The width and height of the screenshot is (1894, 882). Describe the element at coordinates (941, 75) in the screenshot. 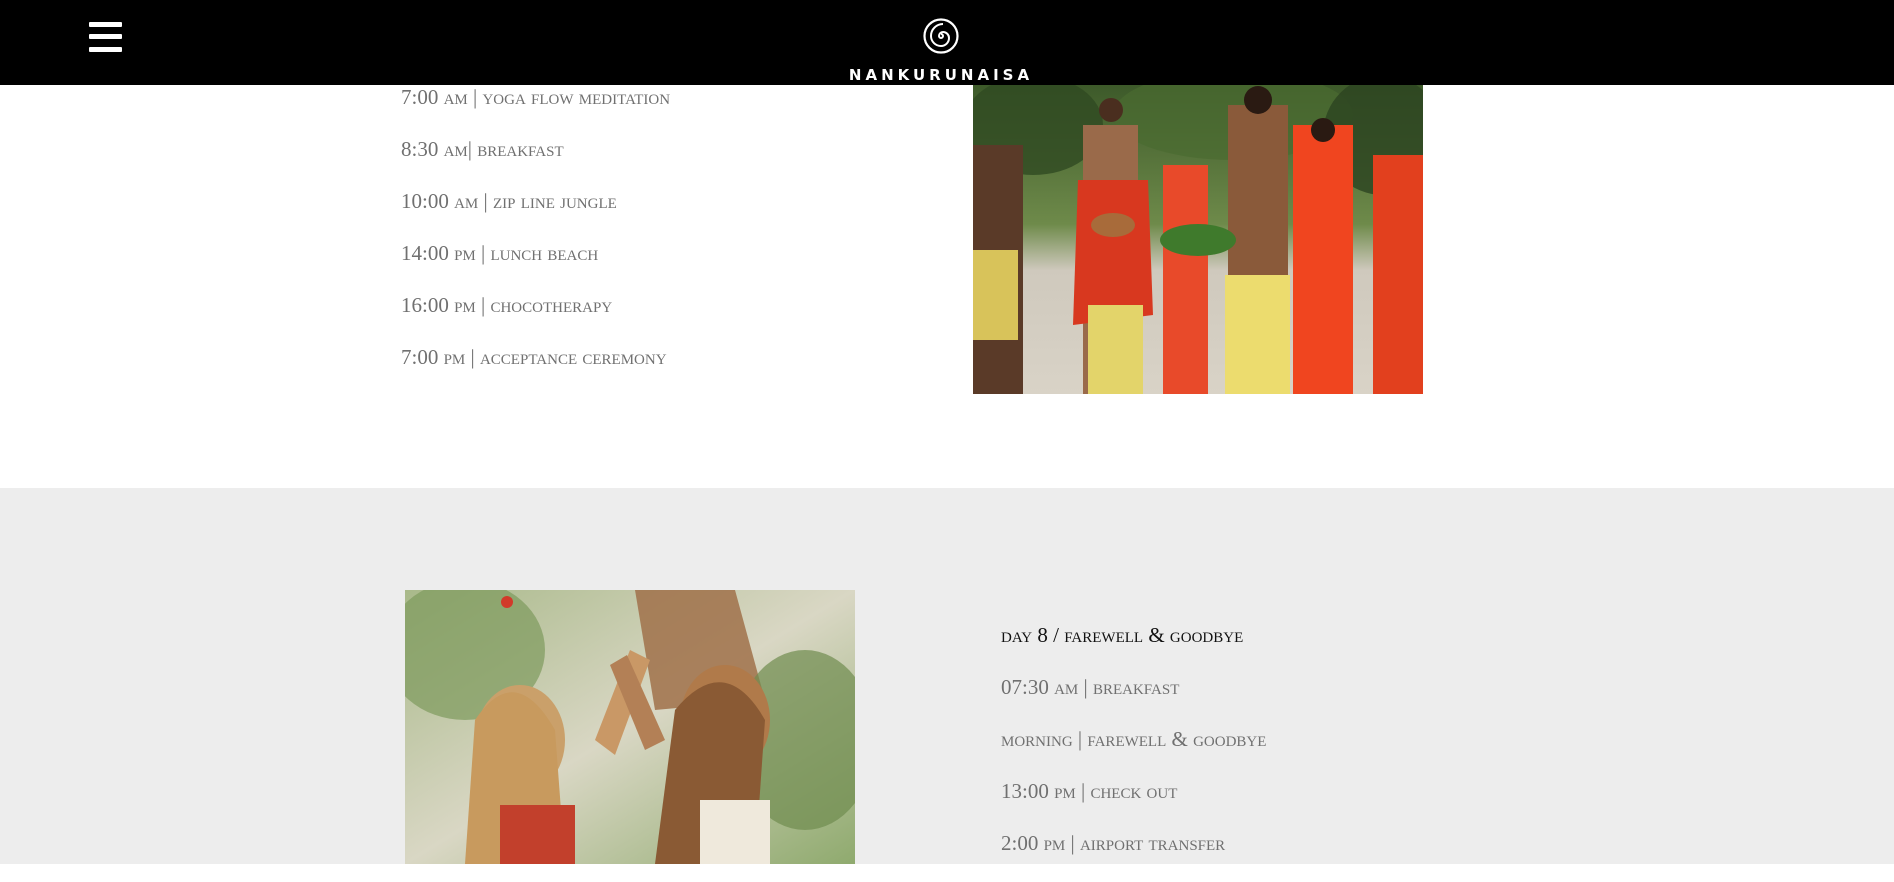

I see `brand-name: NANKURUNAISA` at that location.